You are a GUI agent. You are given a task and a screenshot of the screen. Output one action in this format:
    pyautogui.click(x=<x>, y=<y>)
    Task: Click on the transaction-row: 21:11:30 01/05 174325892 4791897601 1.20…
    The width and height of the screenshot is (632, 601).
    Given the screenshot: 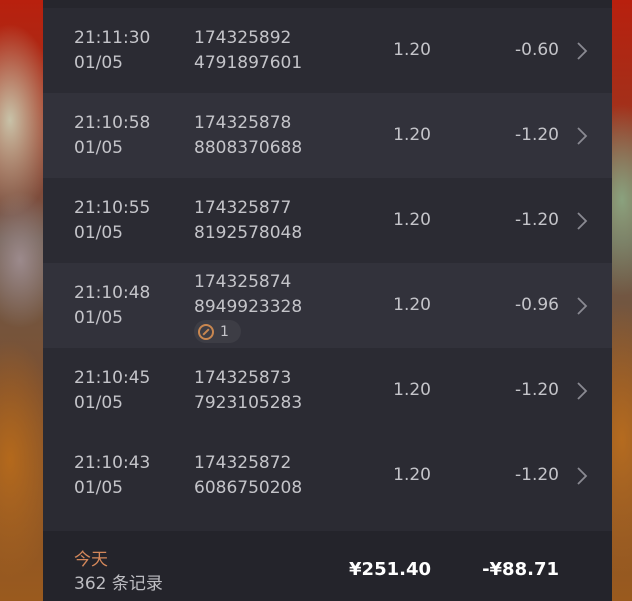 What is the action you would take?
    pyautogui.click(x=327, y=50)
    